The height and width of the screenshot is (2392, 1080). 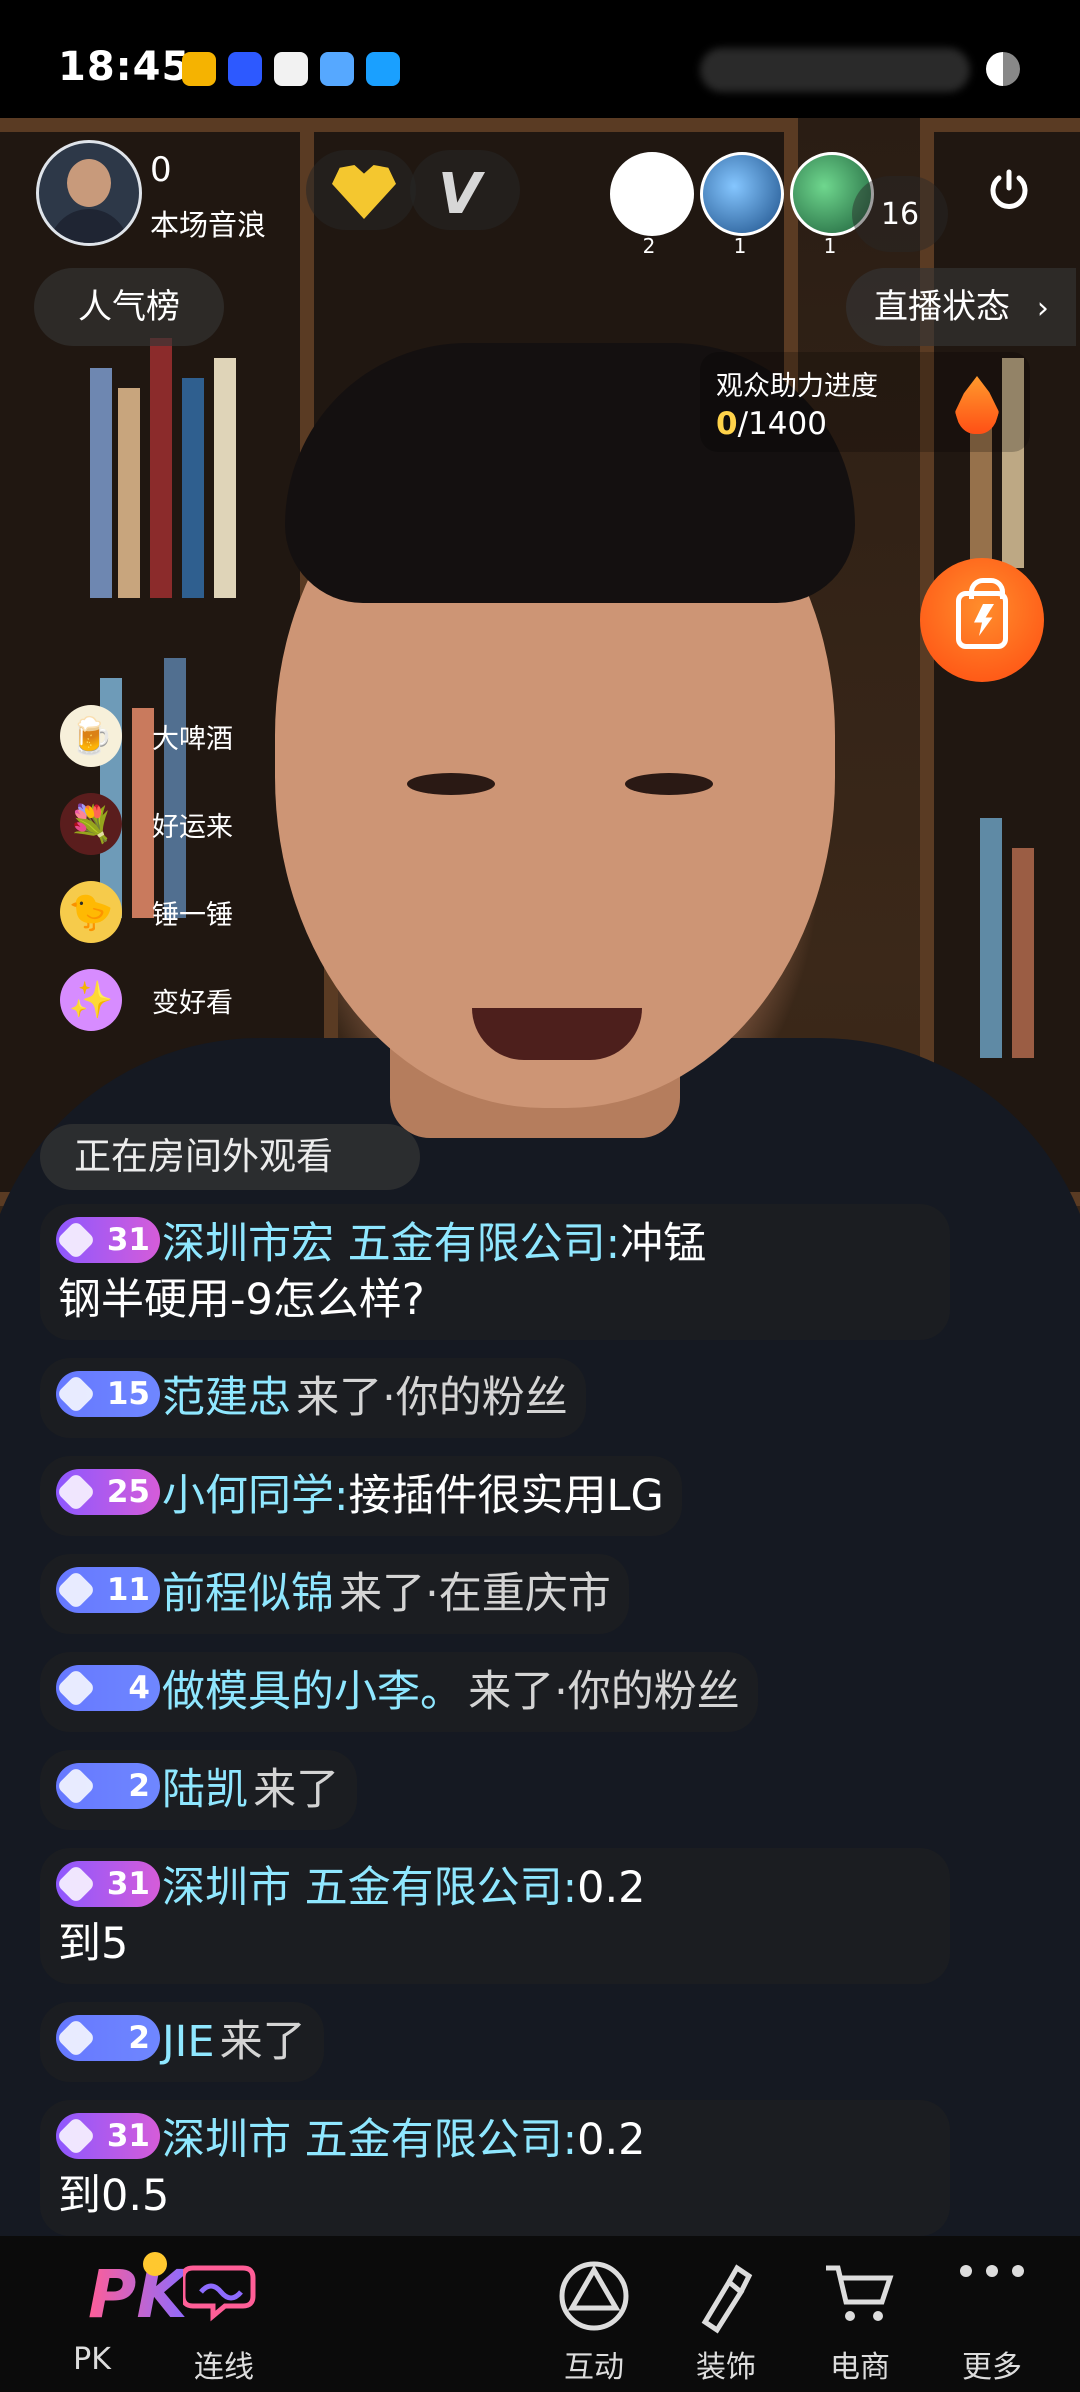 I want to click on nav-label: 装饰, so click(x=726, y=2367).